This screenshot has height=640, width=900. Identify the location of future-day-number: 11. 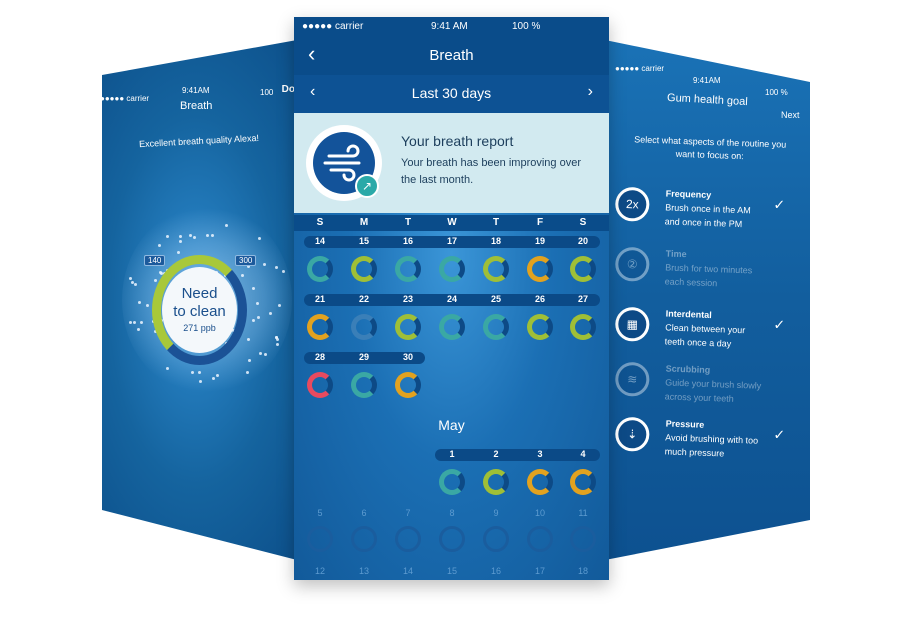
(583, 513).